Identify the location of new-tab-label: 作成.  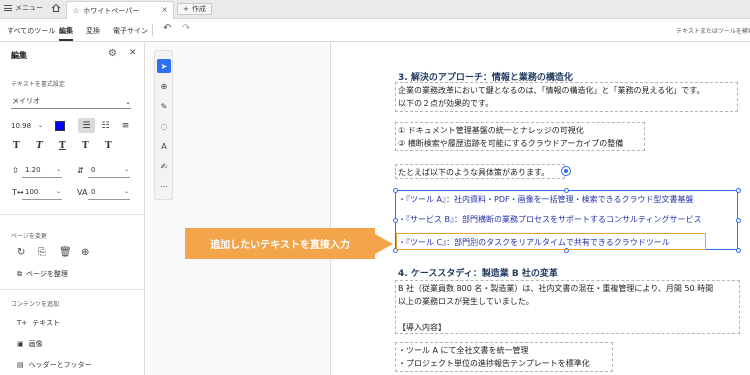
(198, 9).